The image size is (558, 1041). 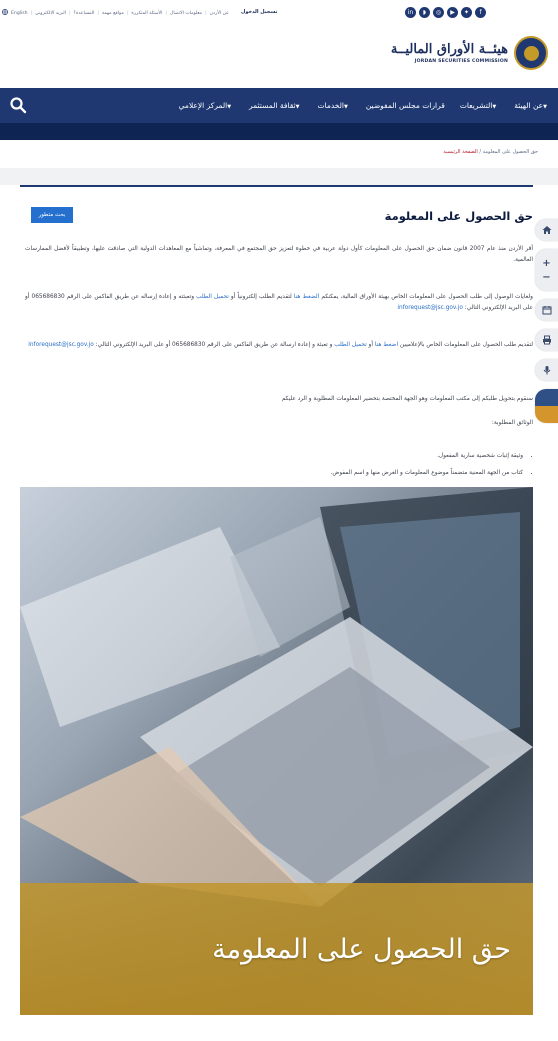 I want to click on accessibility-sidebar: + −, so click(x=546, y=325).